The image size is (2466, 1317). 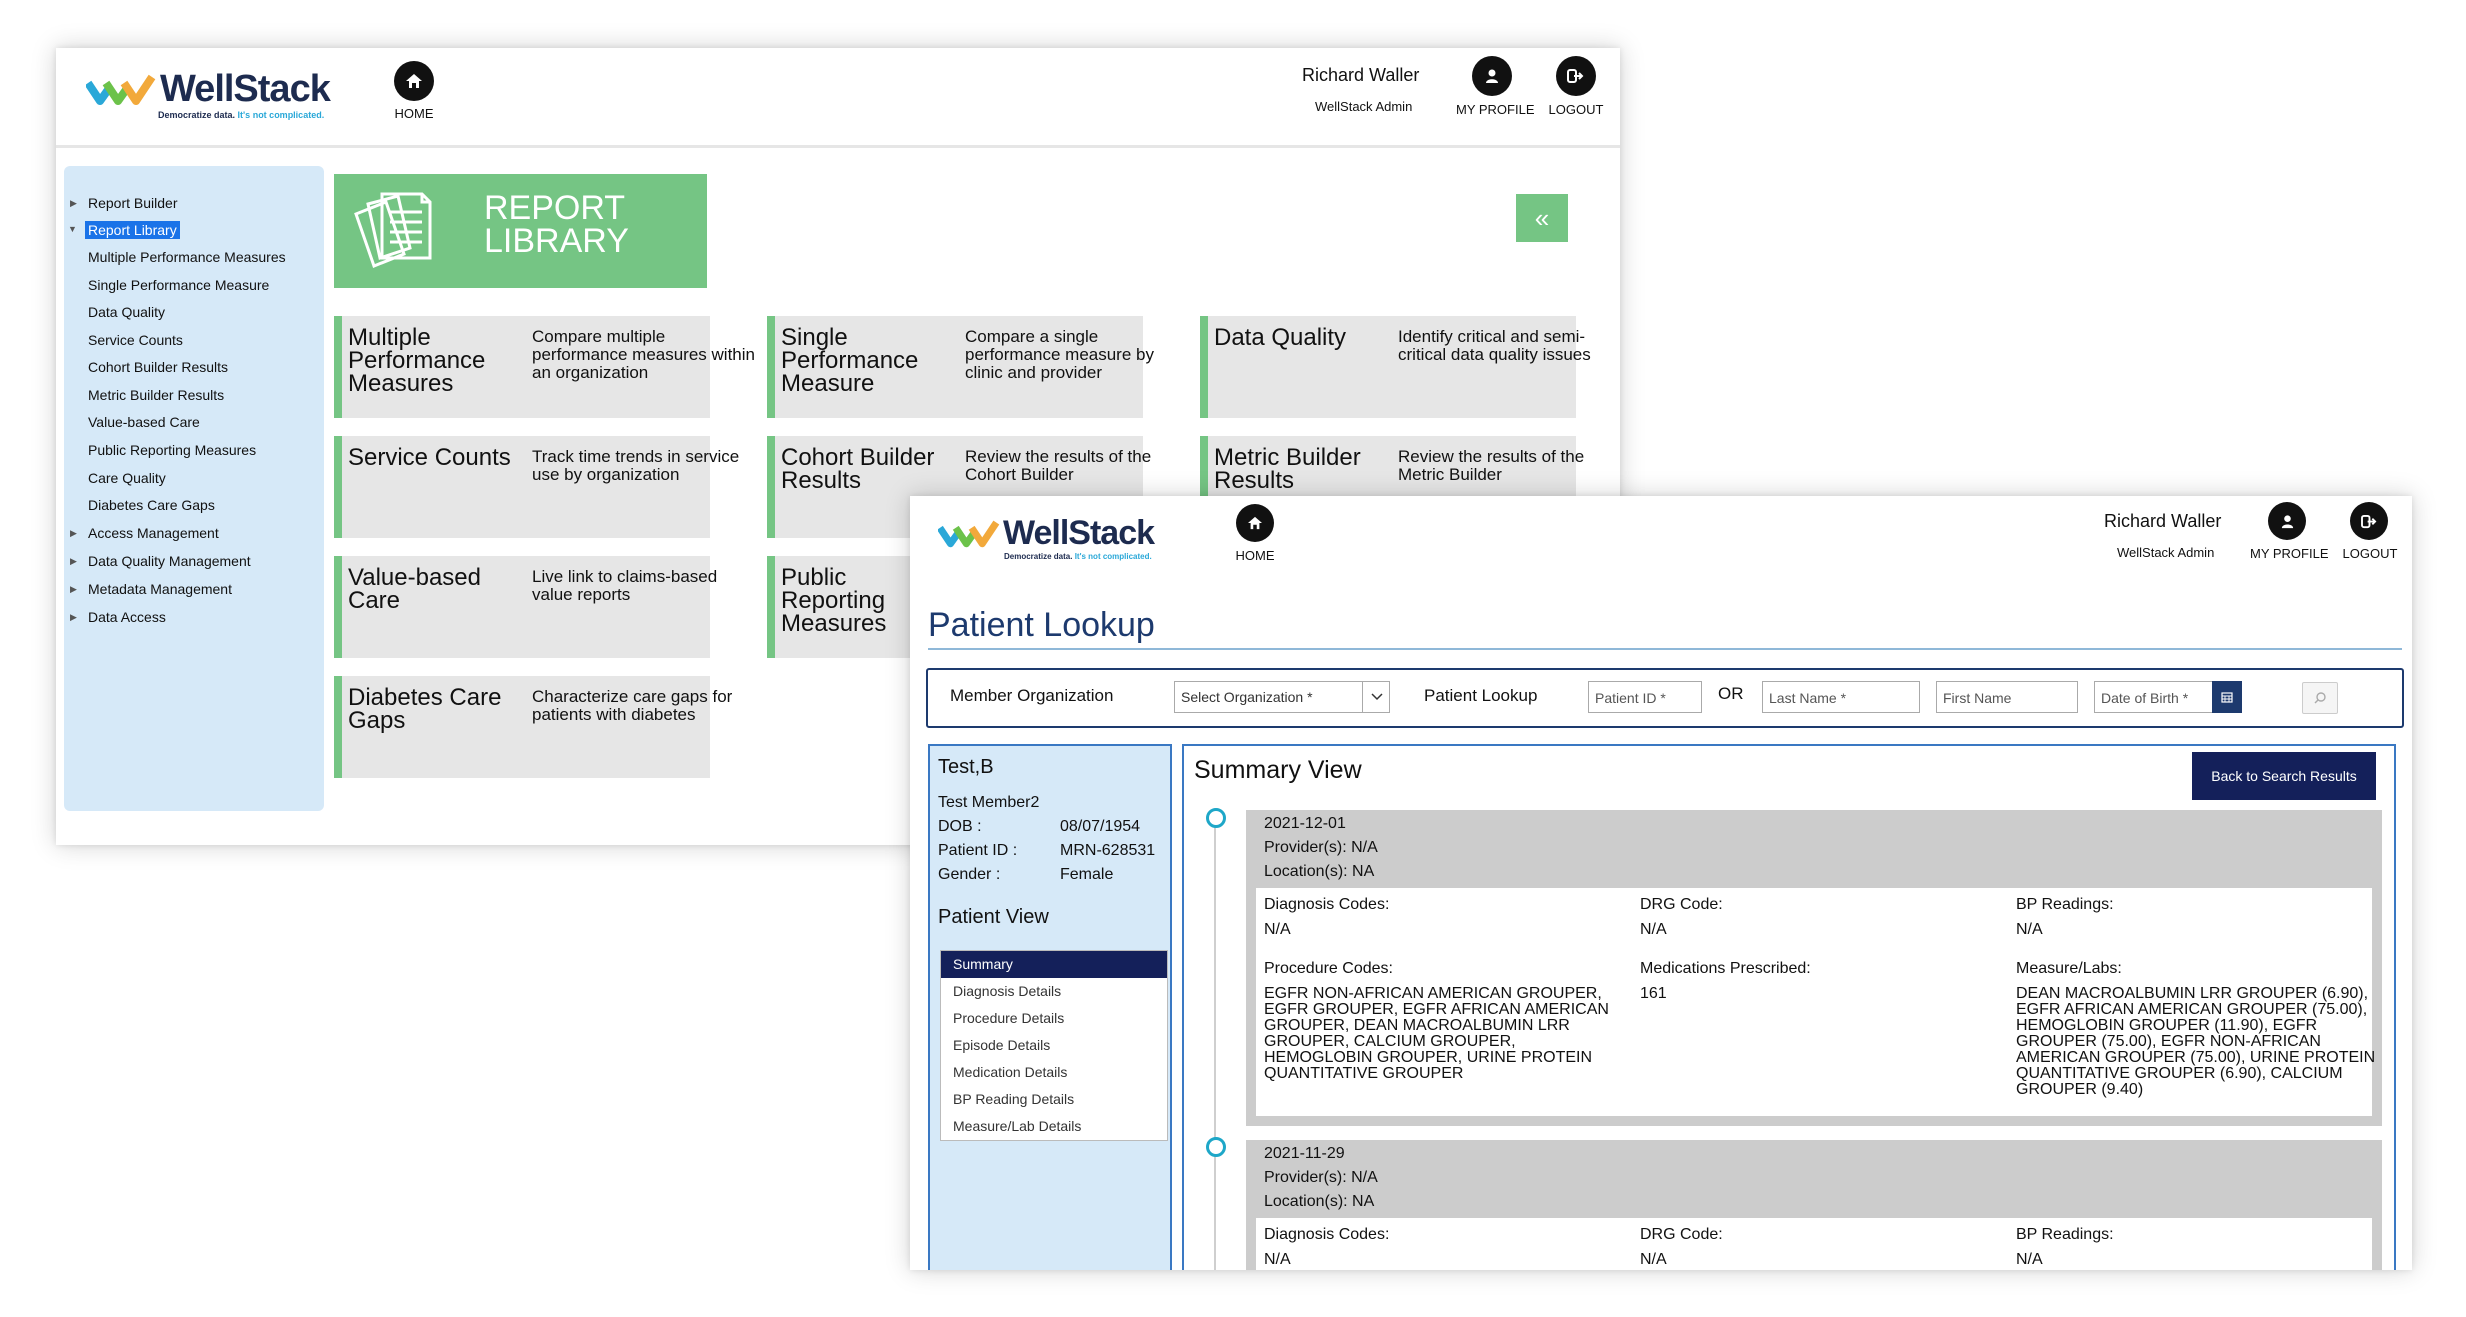 What do you see at coordinates (133, 203) in the screenshot?
I see `sidebar-group-report-builder: Report Builder` at bounding box center [133, 203].